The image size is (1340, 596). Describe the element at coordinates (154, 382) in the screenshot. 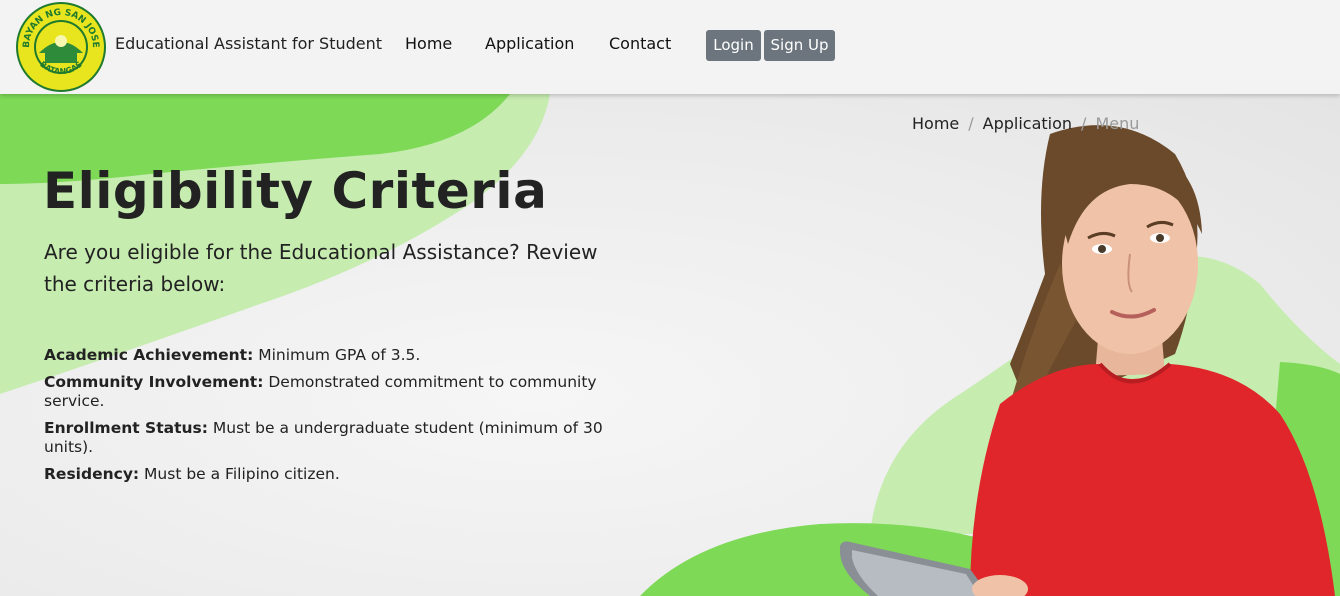

I see `criteria-label: Community Involvement:` at that location.